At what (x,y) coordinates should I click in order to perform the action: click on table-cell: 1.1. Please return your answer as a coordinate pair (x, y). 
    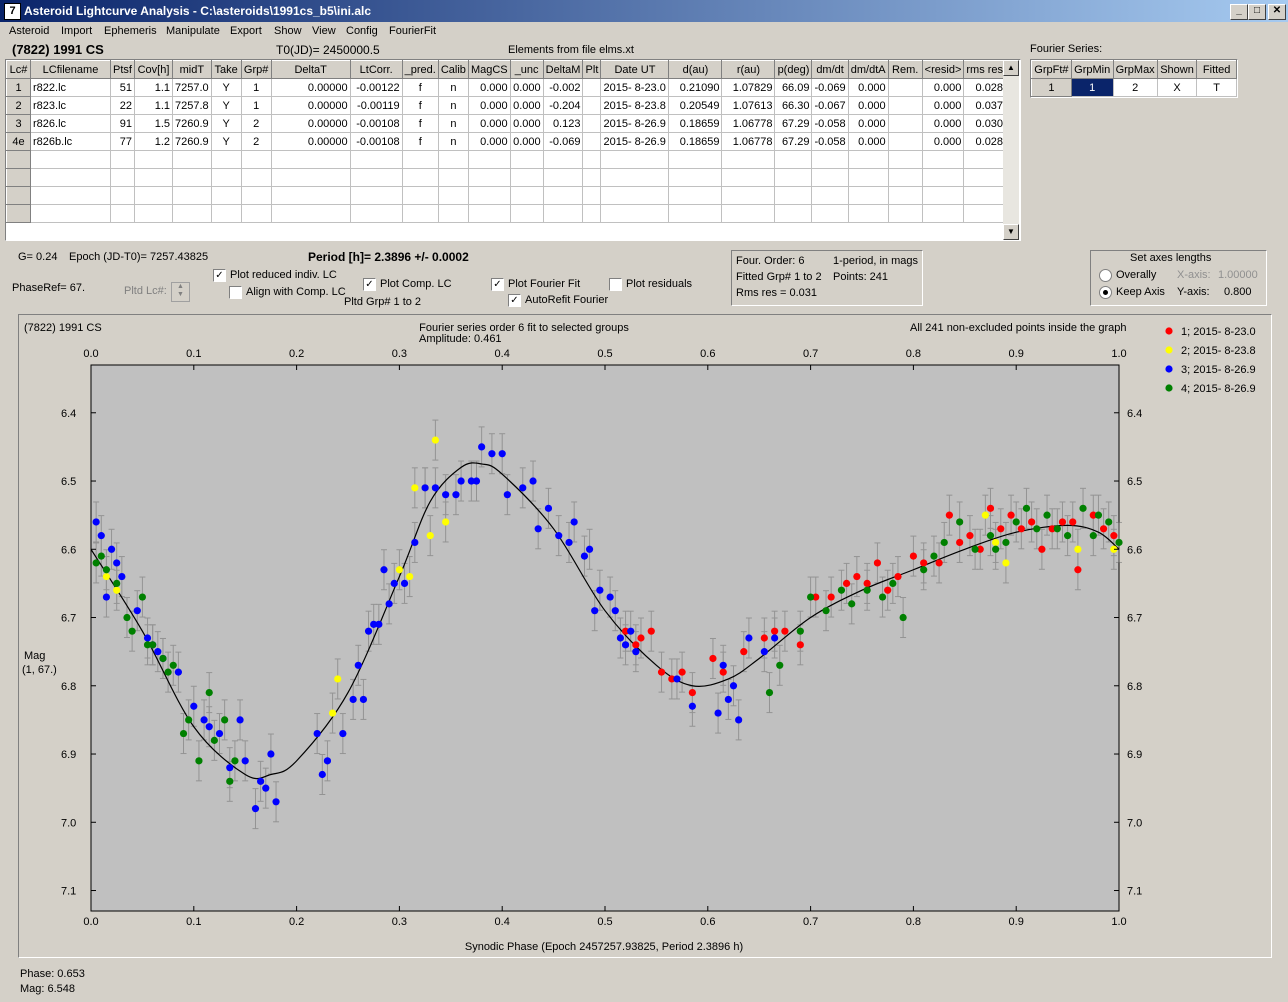
    Looking at the image, I should click on (153, 87).